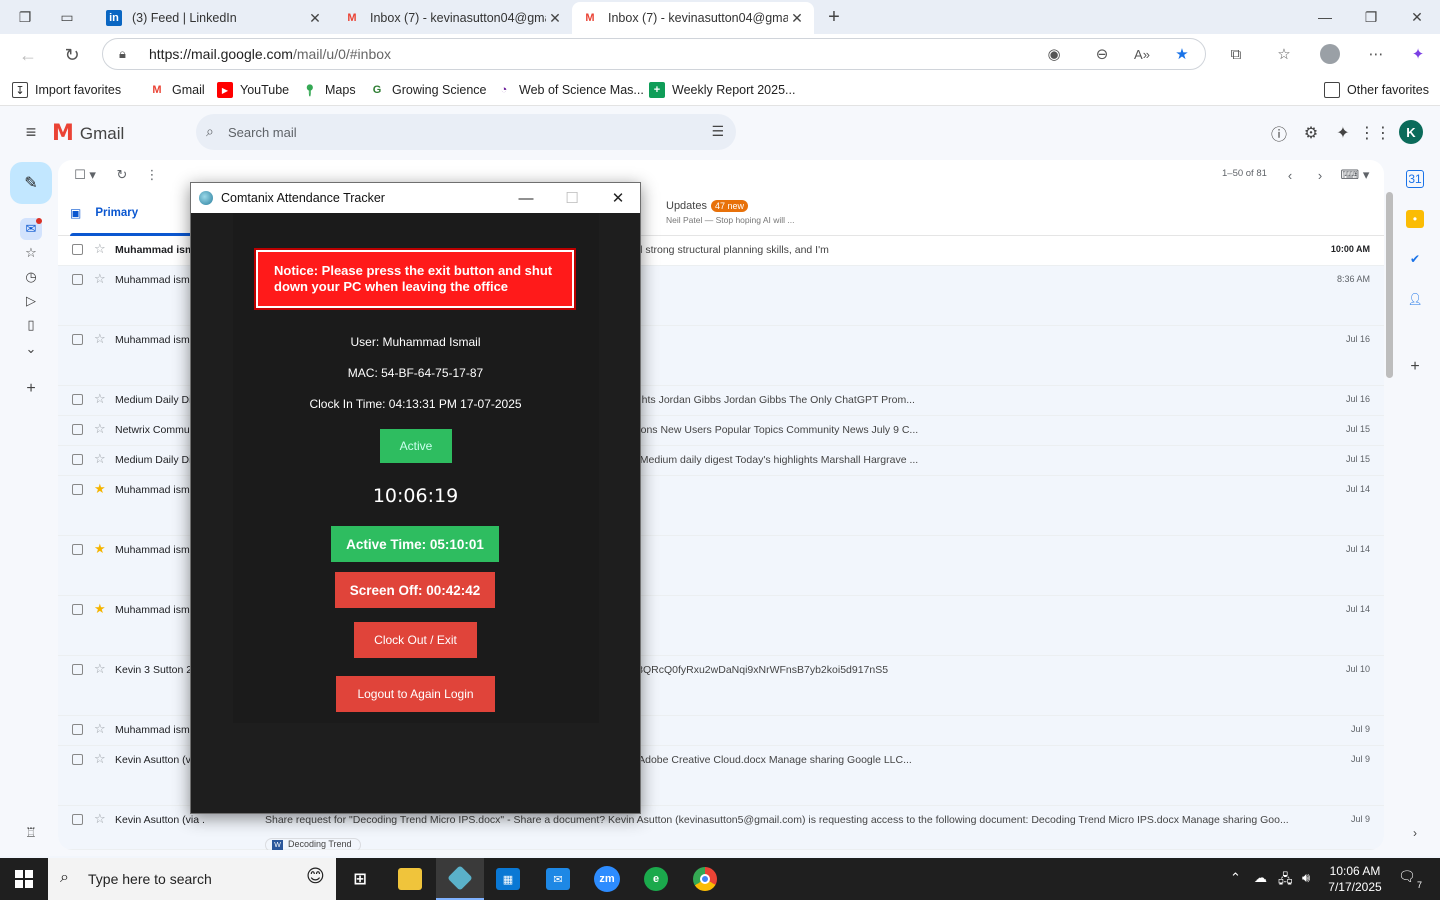  What do you see at coordinates (558, 879) in the screenshot?
I see `mail-button: ✉` at bounding box center [558, 879].